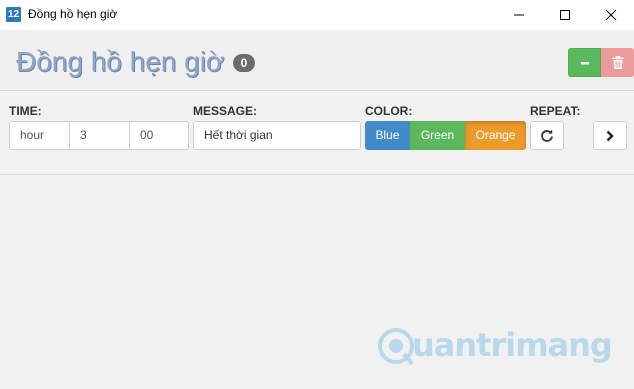  I want to click on message-label: MESSAGE:, so click(225, 111).